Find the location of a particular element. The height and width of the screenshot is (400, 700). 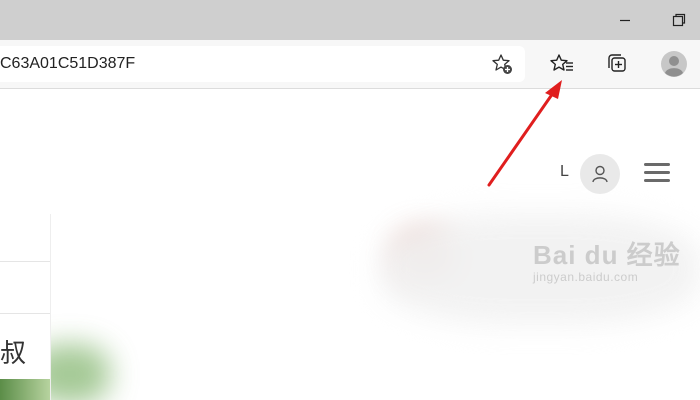

profile-button is located at coordinates (674, 64).